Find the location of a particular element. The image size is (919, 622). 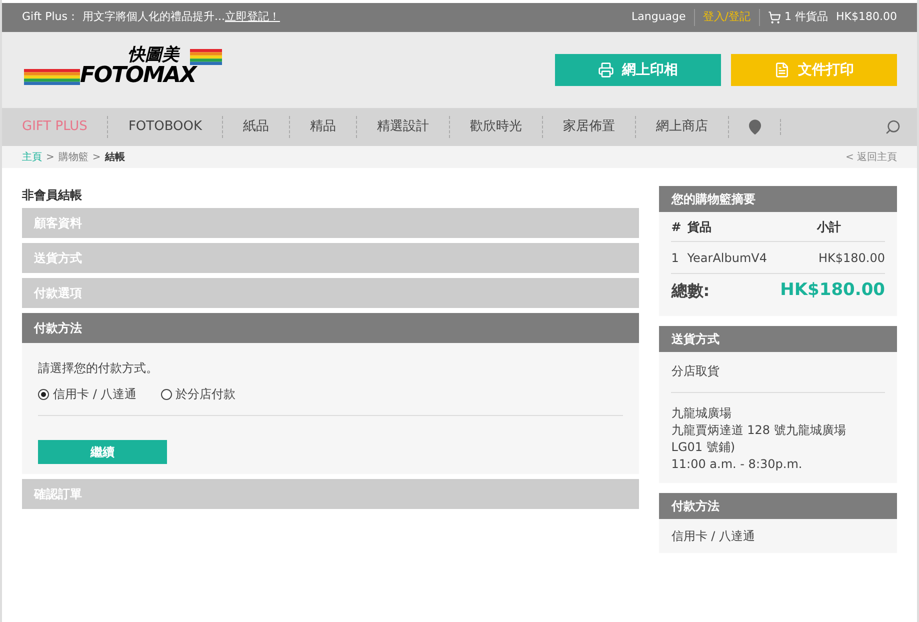

promo-label: Gift Plus： is located at coordinates (50, 17).